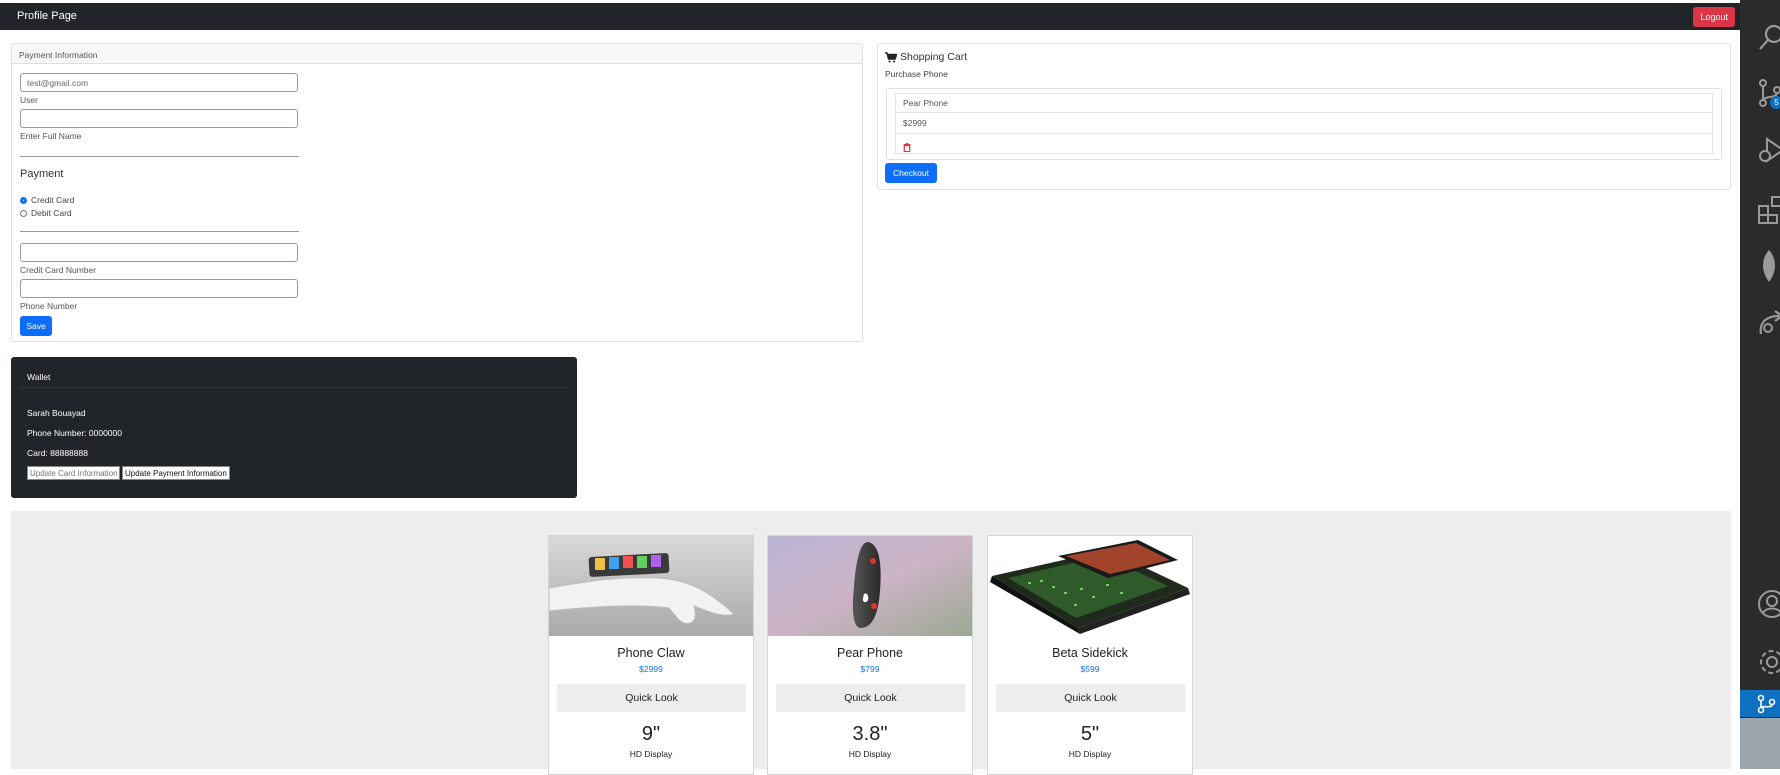 This screenshot has width=1780, height=775. I want to click on phone-number-label: Phone Number, so click(49, 306).